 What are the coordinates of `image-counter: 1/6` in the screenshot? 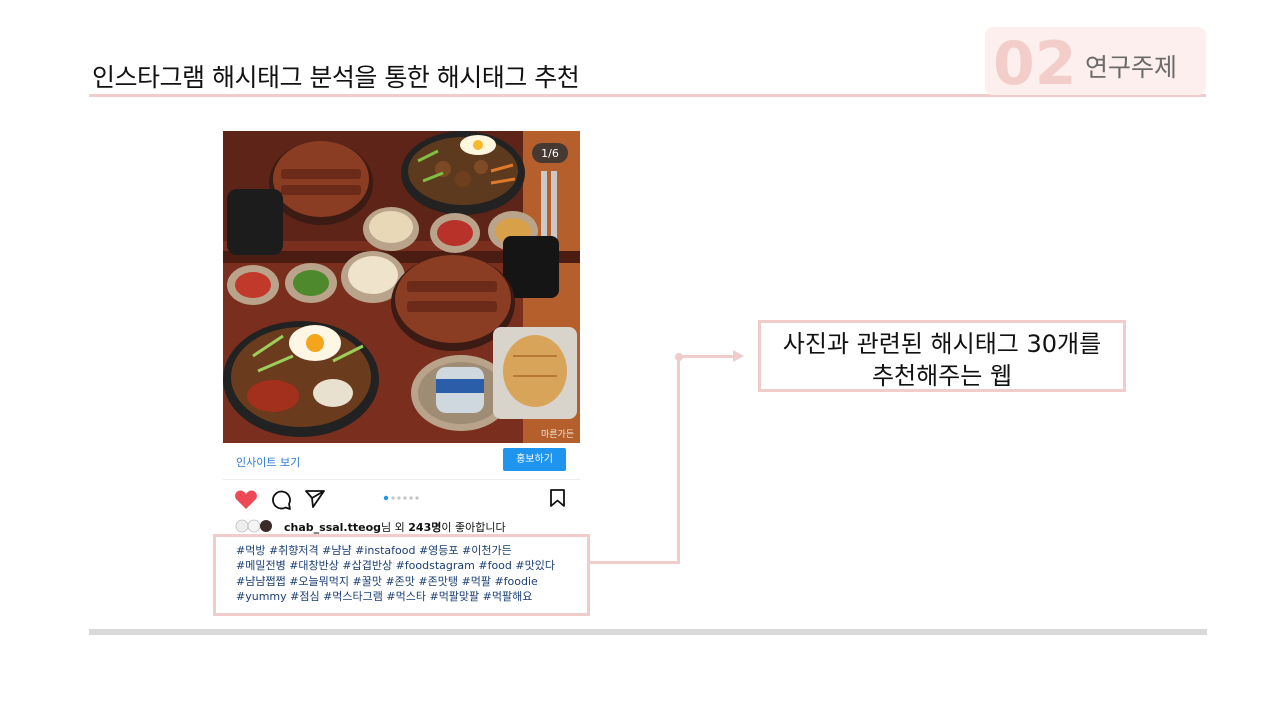 It's located at (550, 153).